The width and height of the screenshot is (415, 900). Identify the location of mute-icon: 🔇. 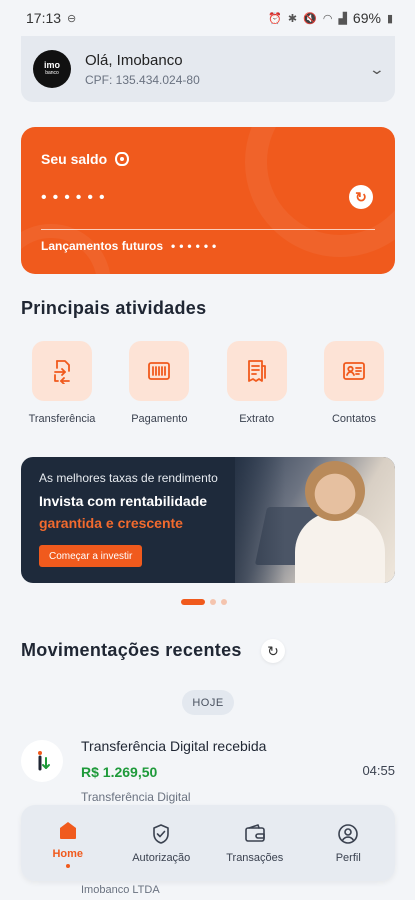
(310, 18).